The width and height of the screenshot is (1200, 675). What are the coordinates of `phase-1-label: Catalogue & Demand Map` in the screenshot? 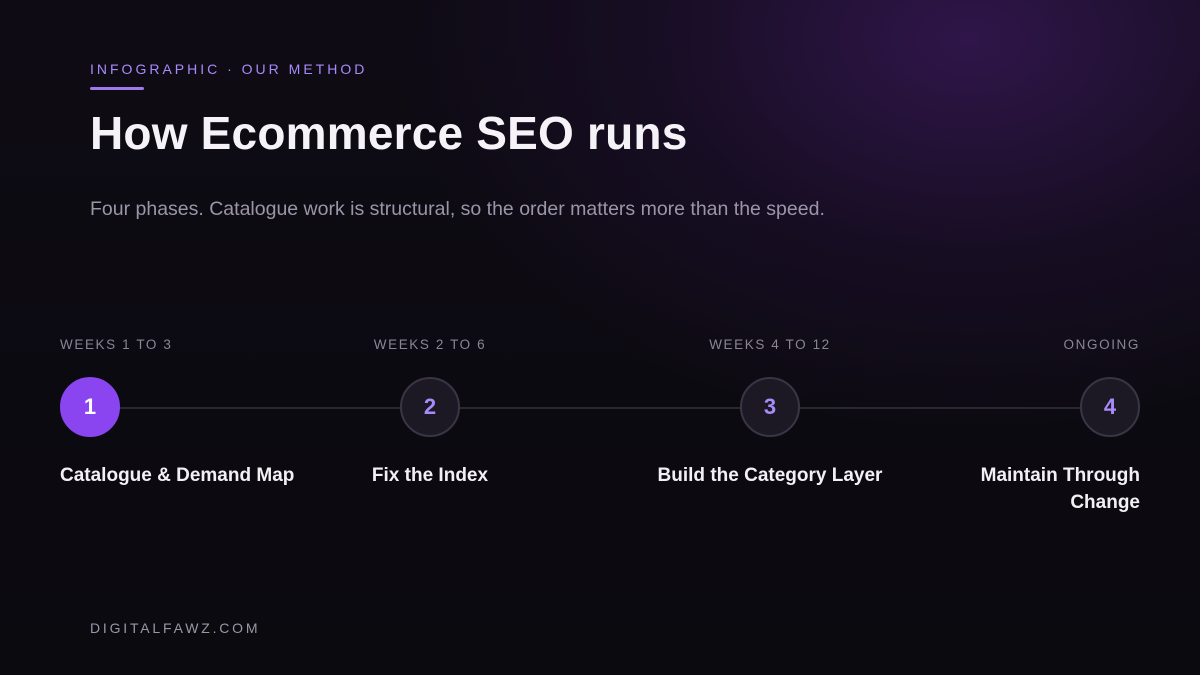 It's located at (177, 475).